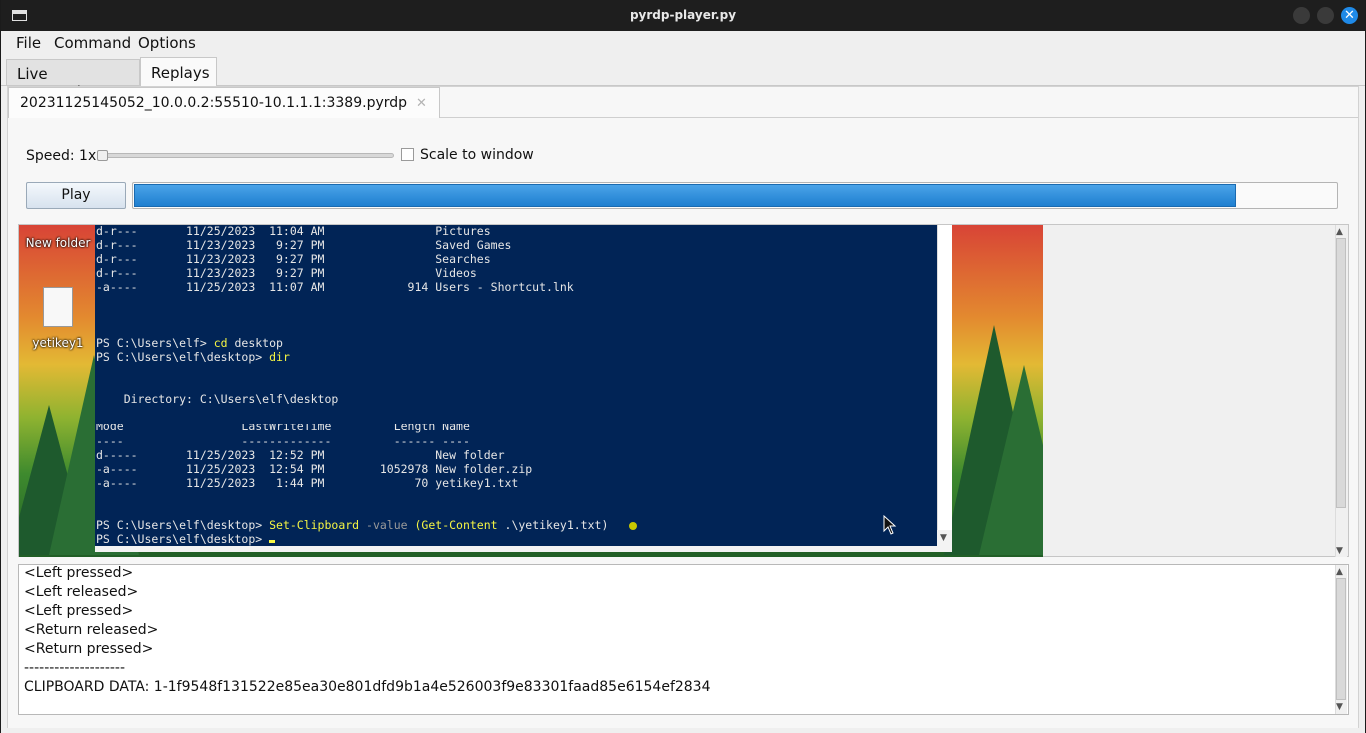  What do you see at coordinates (76, 195) in the screenshot?
I see `play-button: Play` at bounding box center [76, 195].